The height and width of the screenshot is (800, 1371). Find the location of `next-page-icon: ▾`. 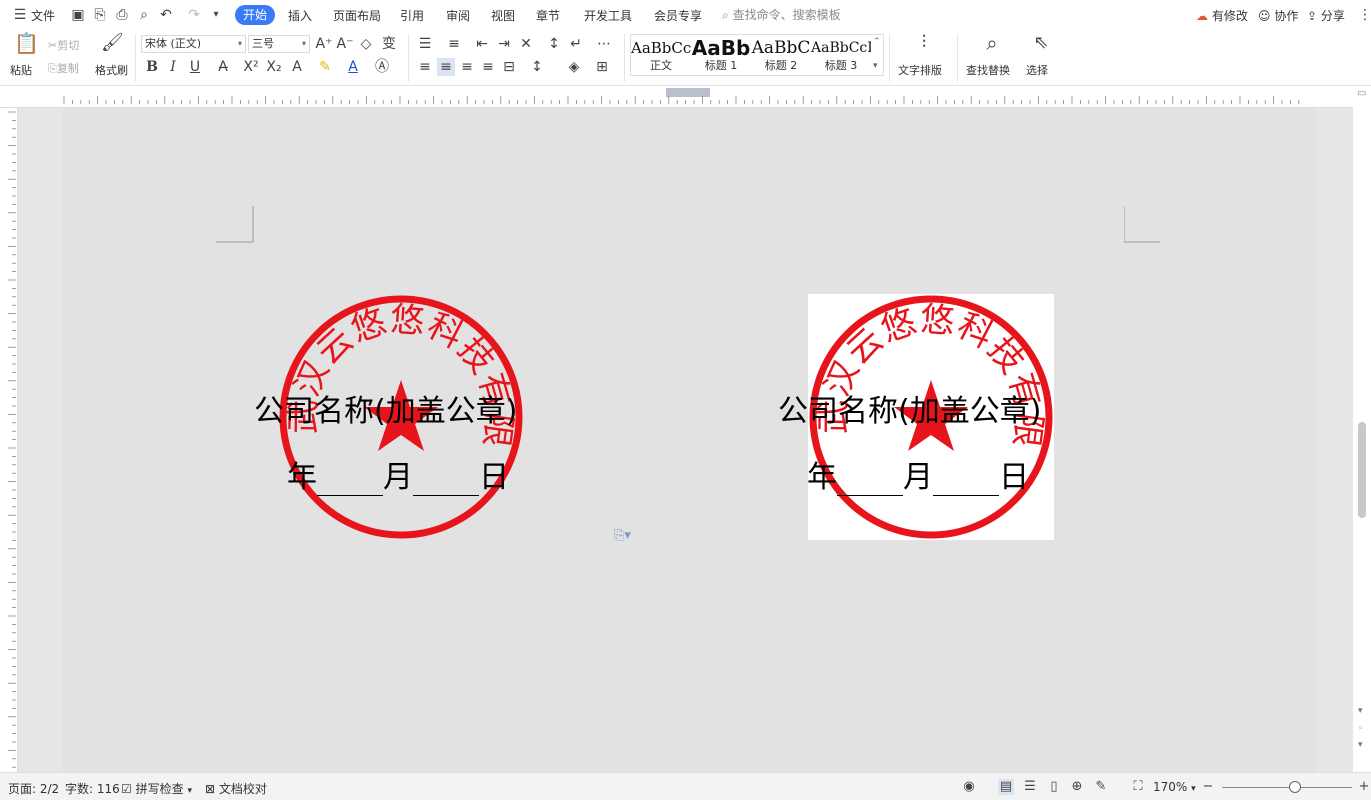

next-page-icon: ▾ is located at coordinates (1360, 745).